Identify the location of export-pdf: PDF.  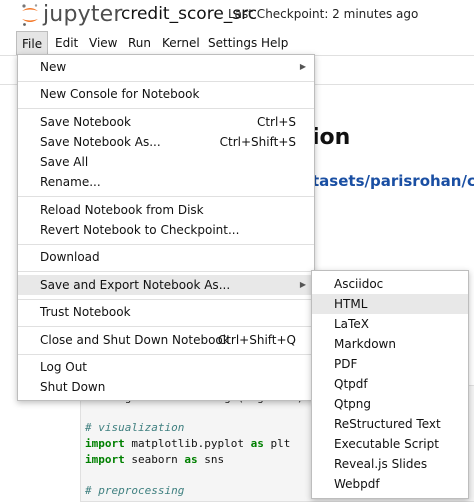
(390, 364).